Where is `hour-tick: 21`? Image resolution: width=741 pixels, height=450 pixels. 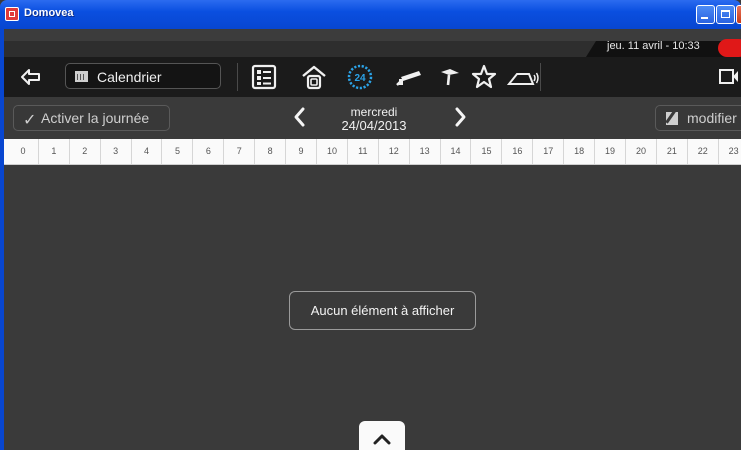 hour-tick: 21 is located at coordinates (672, 151).